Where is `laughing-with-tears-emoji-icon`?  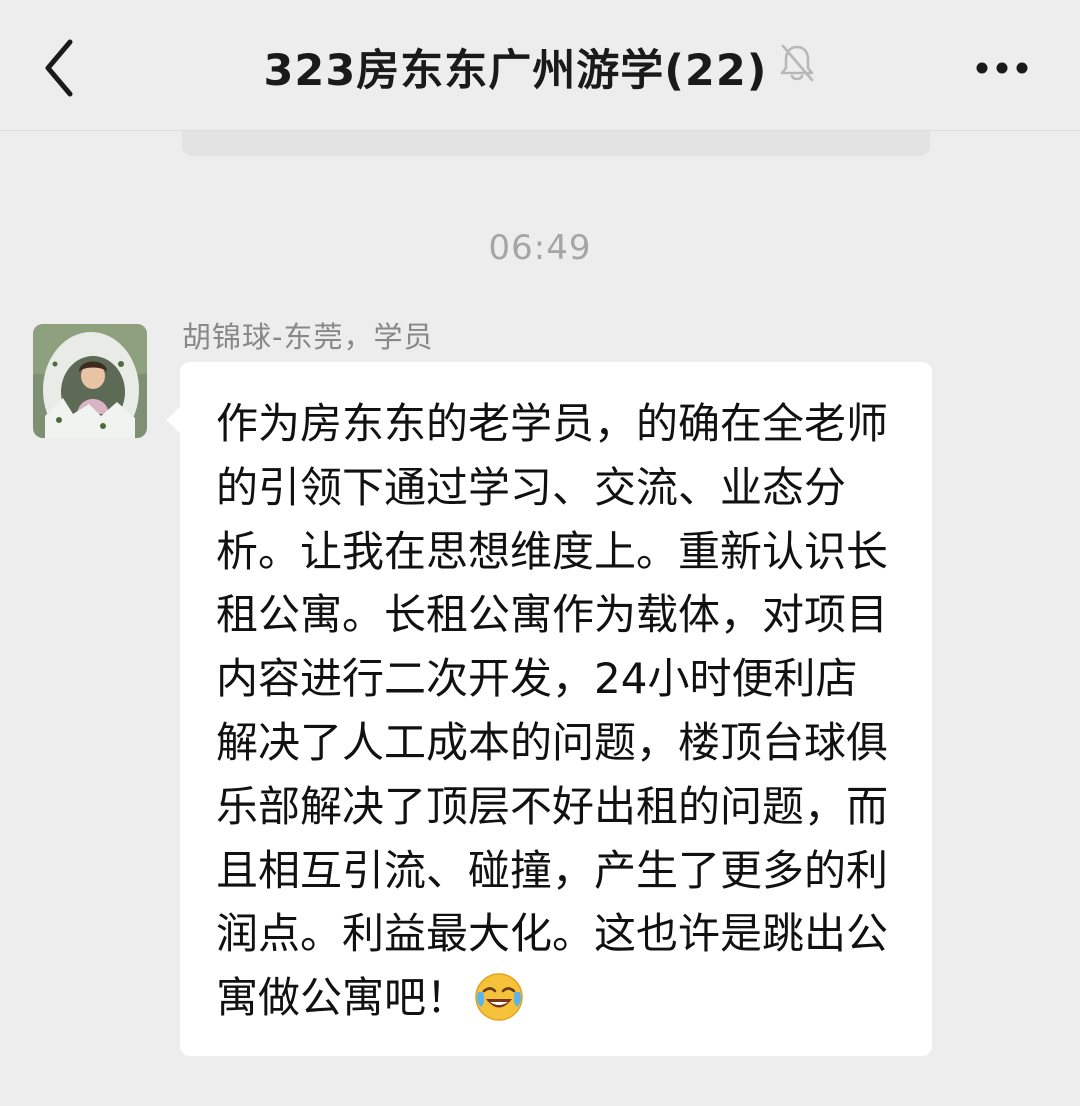 laughing-with-tears-emoji-icon is located at coordinates (499, 997).